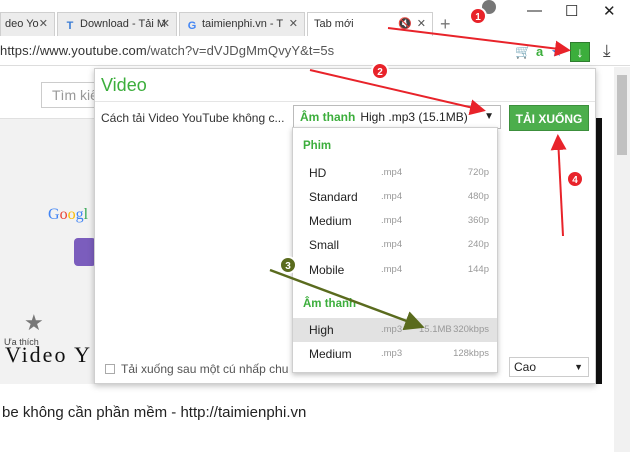 The height and width of the screenshot is (452, 630). What do you see at coordinates (405, 24) in the screenshot?
I see `mute-icon: 🔇` at bounding box center [405, 24].